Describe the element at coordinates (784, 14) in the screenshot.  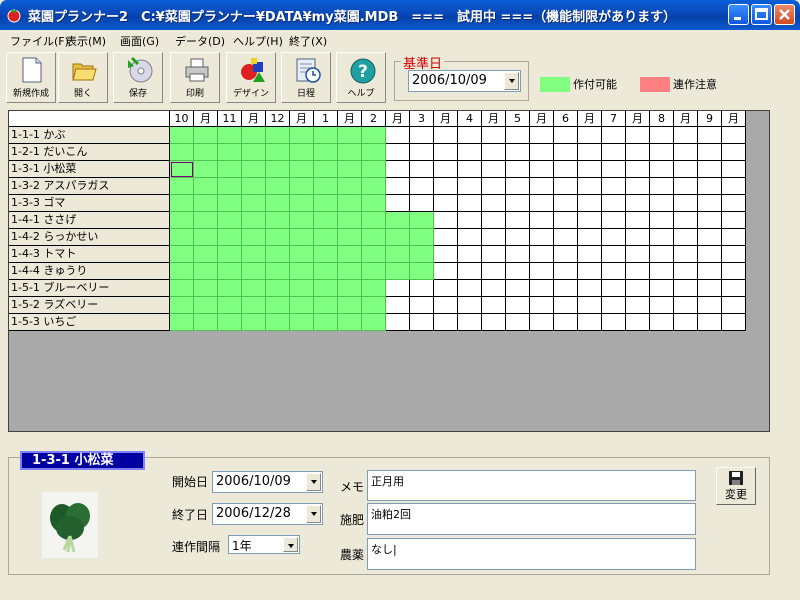
I see `close-button` at that location.